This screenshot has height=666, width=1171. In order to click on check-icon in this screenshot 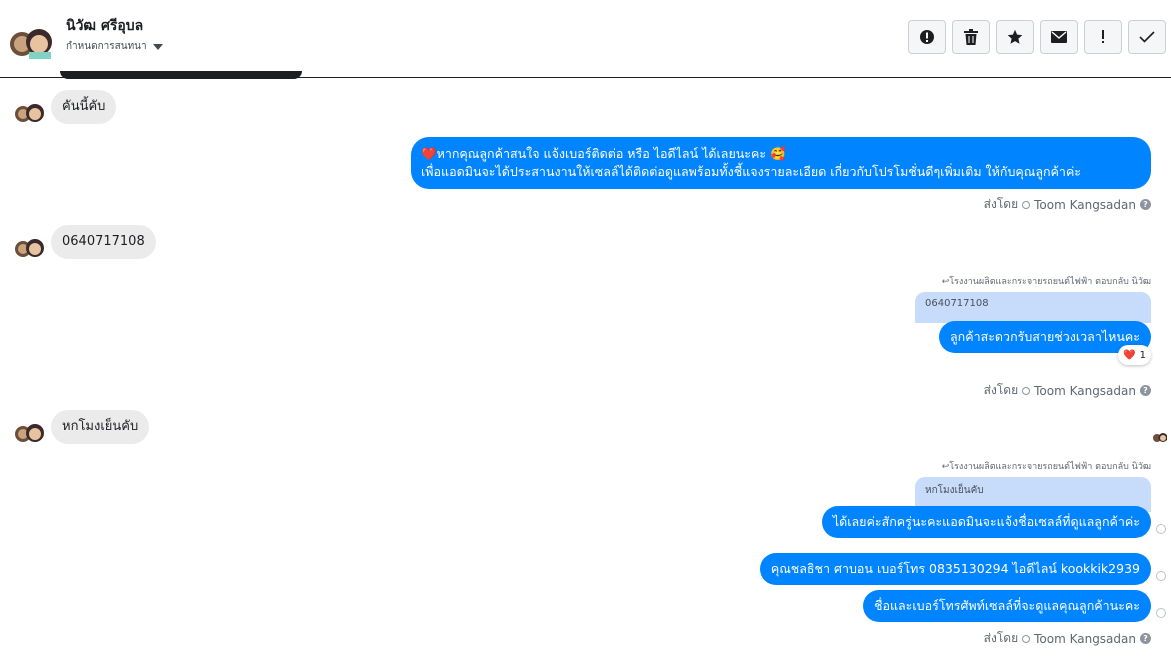, I will do `click(1147, 37)`.